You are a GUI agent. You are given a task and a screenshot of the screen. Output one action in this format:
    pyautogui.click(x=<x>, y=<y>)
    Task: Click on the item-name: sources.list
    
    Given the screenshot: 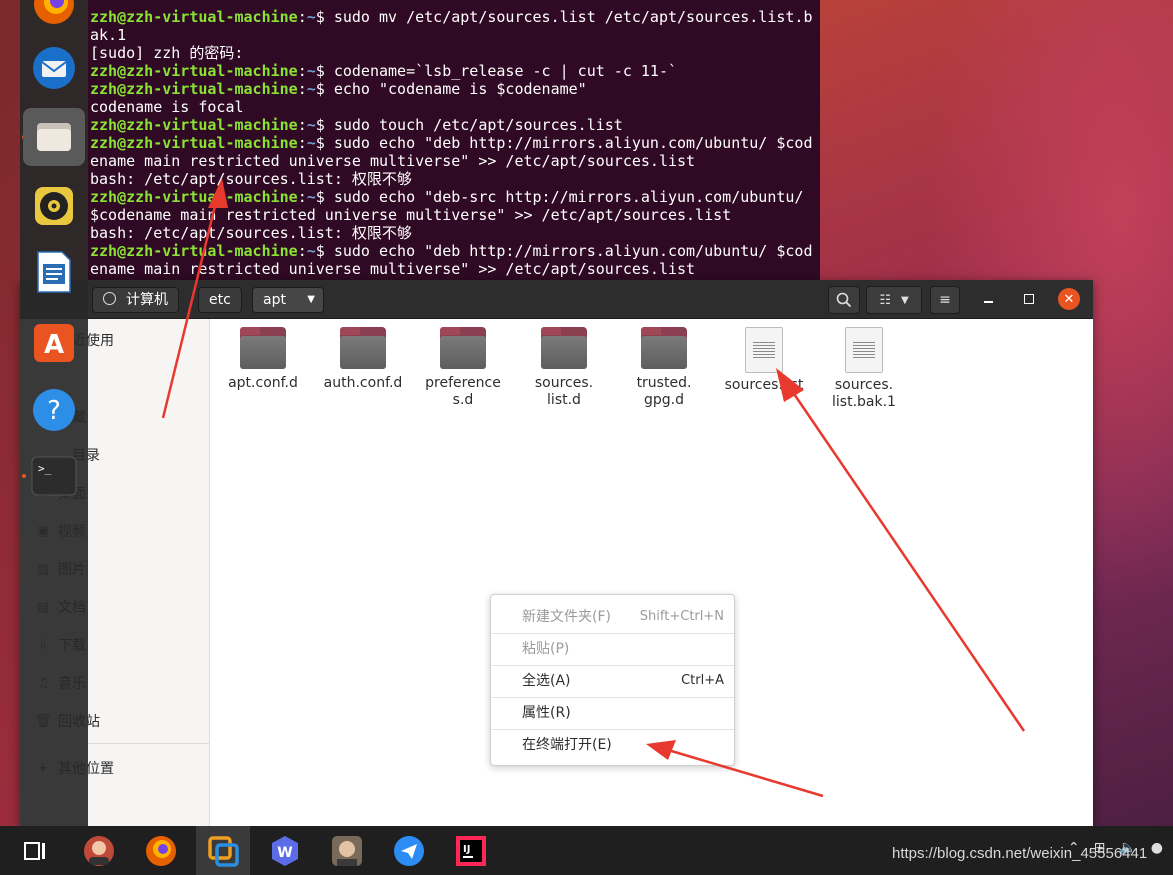 What is the action you would take?
    pyautogui.click(x=764, y=385)
    